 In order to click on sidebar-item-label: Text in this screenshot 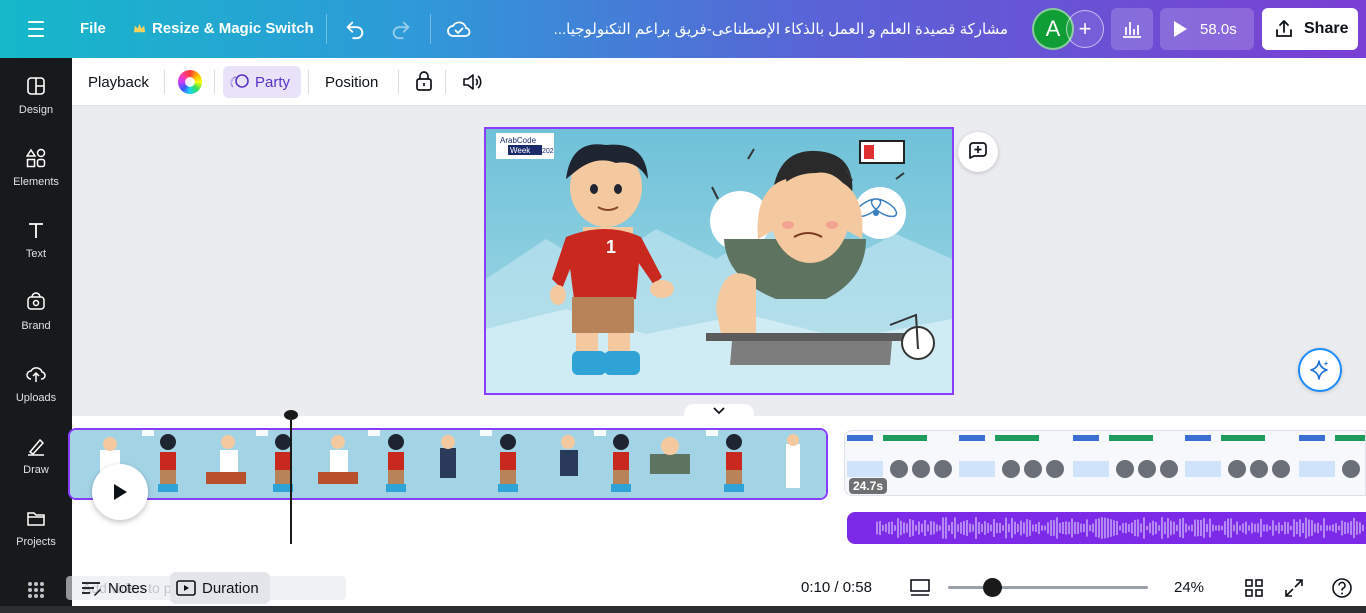, I will do `click(36, 254)`.